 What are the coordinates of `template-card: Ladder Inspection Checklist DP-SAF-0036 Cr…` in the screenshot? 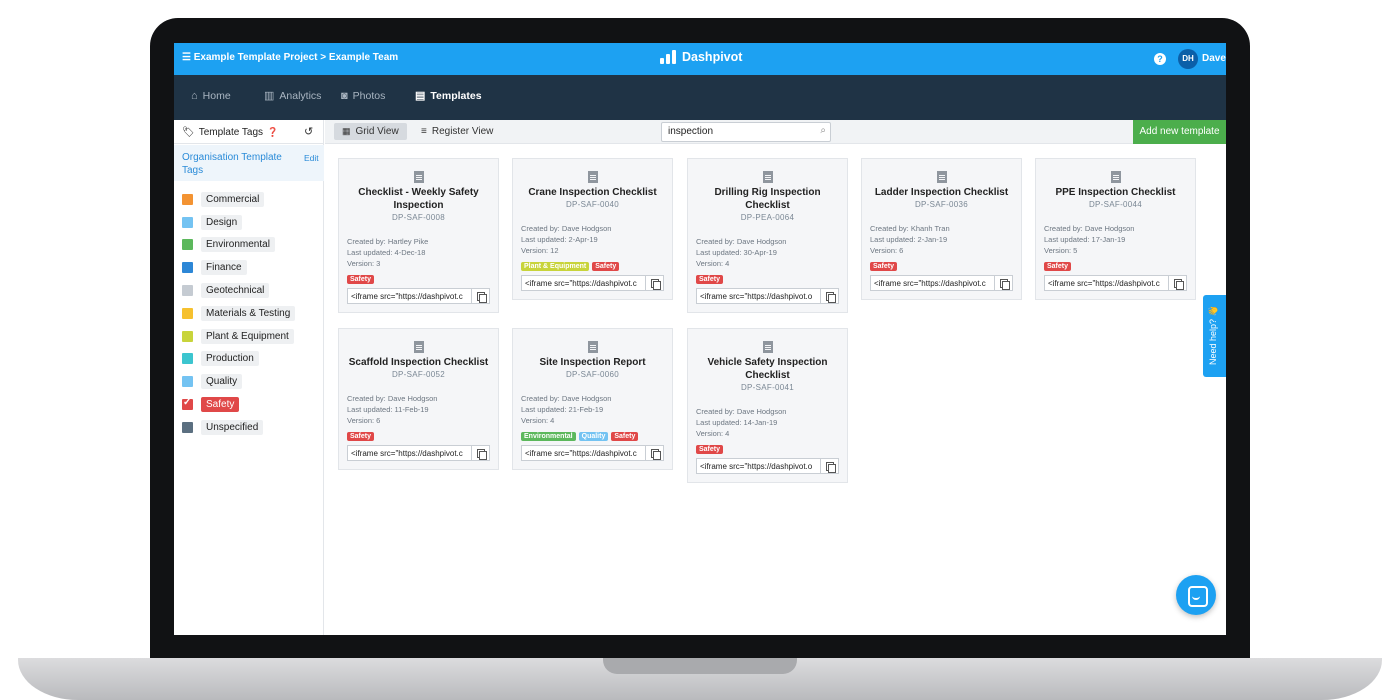 It's located at (941, 229).